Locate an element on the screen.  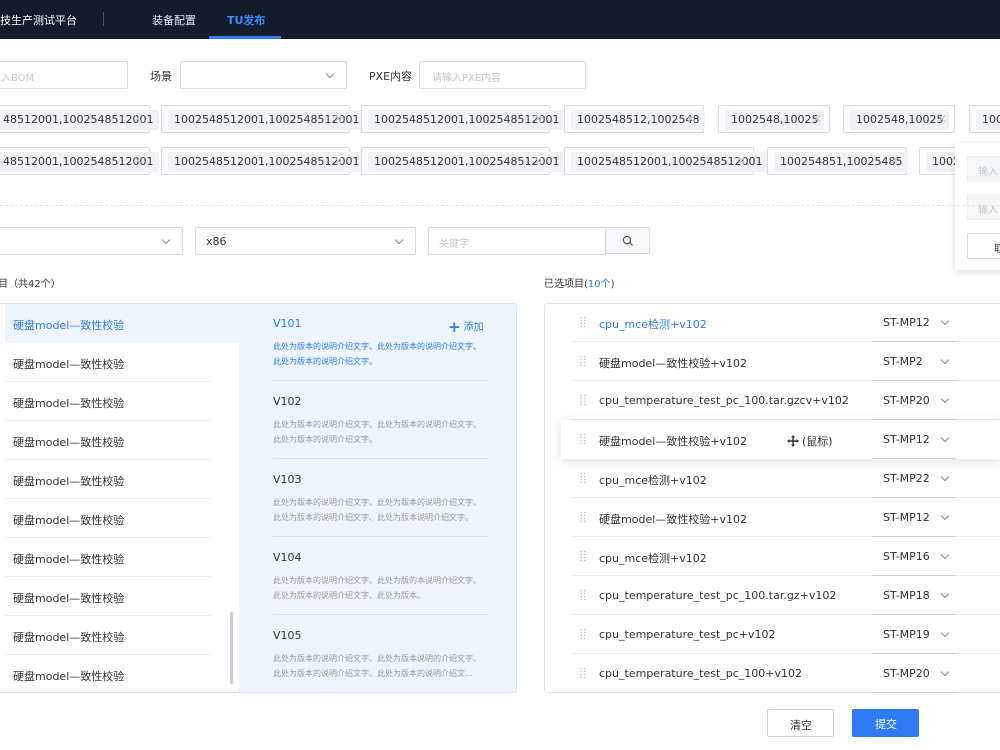
bom-input: 入BOM is located at coordinates (64, 75).